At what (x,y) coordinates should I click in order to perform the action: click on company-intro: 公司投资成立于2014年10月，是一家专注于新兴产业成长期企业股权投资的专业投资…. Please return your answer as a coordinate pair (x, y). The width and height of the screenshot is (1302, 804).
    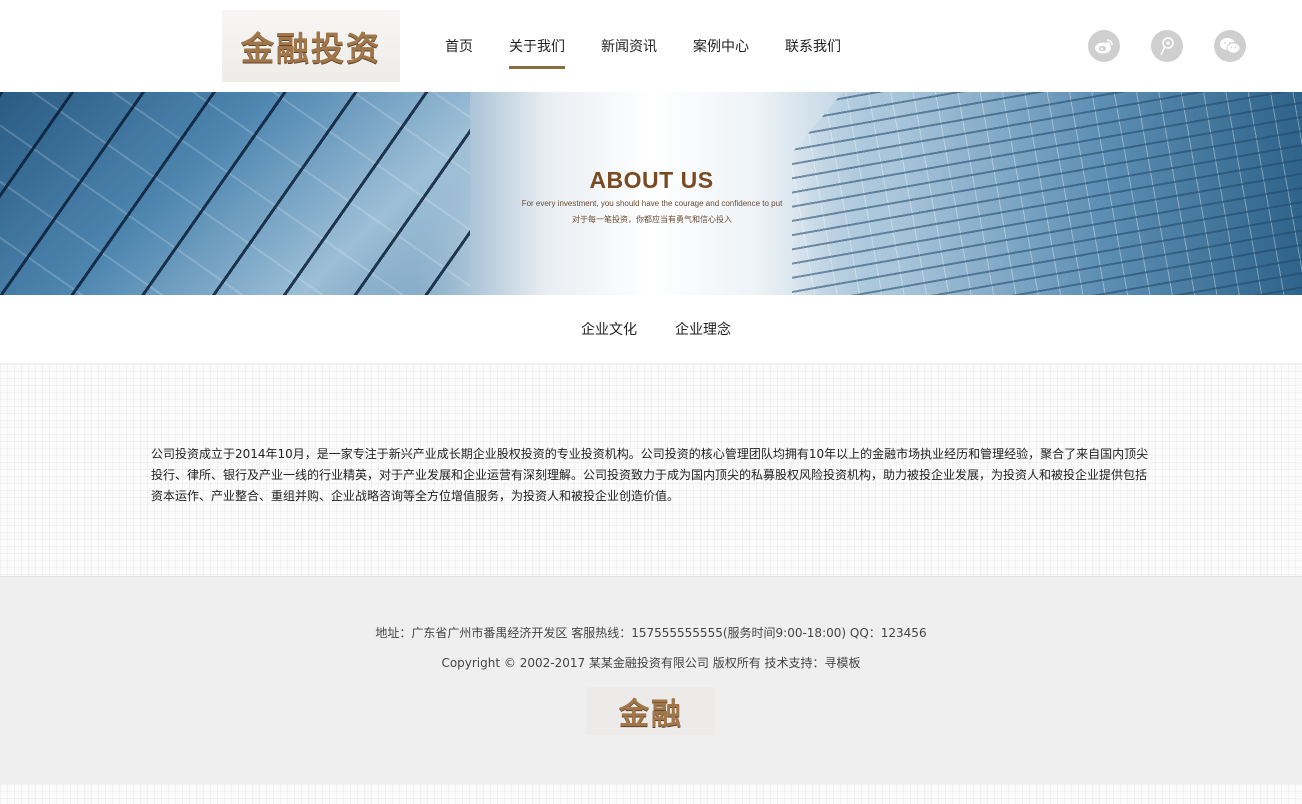
    Looking at the image, I should click on (650, 475).